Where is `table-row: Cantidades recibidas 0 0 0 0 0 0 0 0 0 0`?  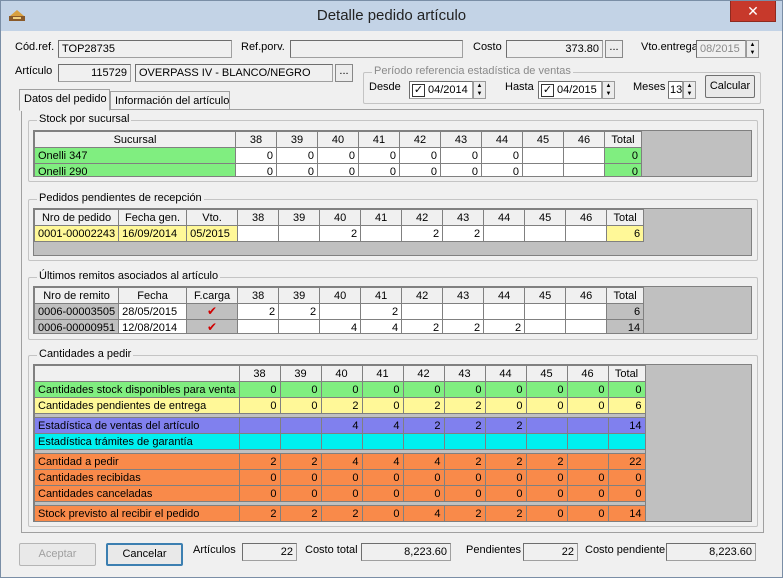 table-row: Cantidades recibidas 0 0 0 0 0 0 0 0 0 0 is located at coordinates (340, 477).